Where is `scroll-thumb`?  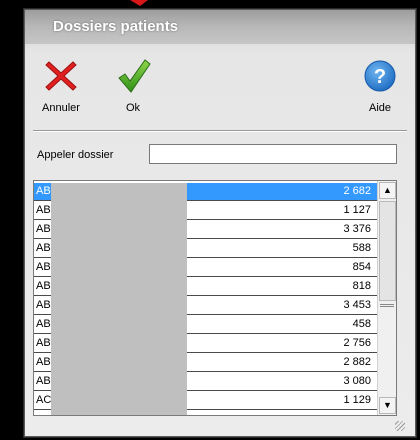 scroll-thumb is located at coordinates (387, 251).